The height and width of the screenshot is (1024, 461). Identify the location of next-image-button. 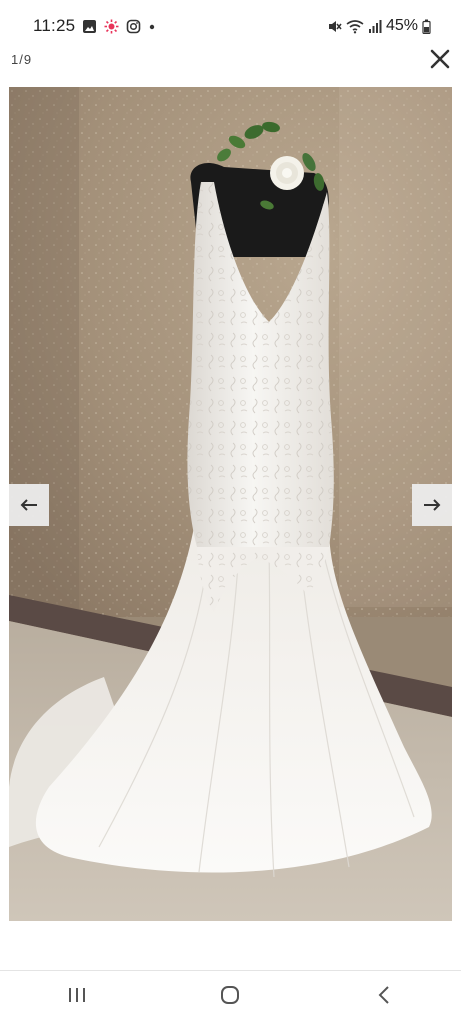
(432, 505).